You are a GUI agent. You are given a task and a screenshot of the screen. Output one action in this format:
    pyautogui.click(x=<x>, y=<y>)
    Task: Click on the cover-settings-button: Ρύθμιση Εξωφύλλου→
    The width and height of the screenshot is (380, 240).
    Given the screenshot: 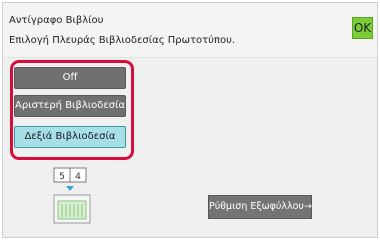 What is the action you would take?
    pyautogui.click(x=260, y=207)
    